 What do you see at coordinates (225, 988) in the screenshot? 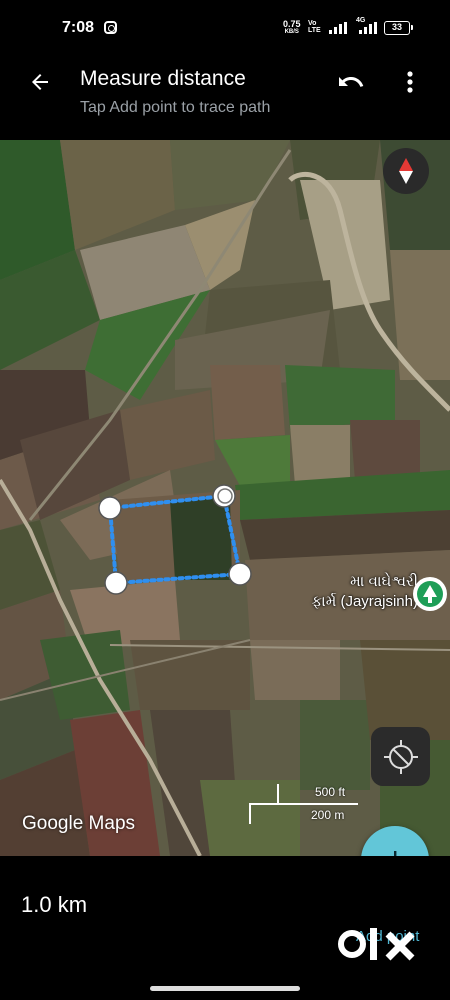
I see `gesture-nav-handle` at bounding box center [225, 988].